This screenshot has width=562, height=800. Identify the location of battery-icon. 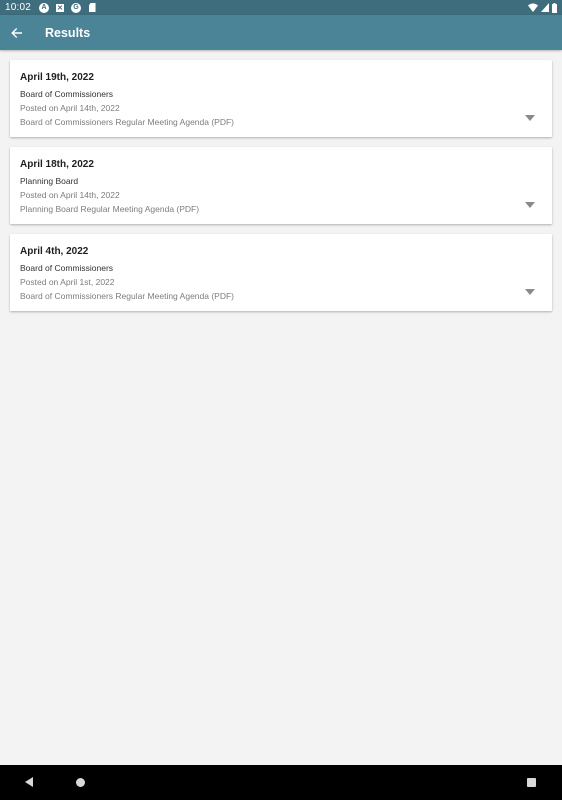
(554, 7).